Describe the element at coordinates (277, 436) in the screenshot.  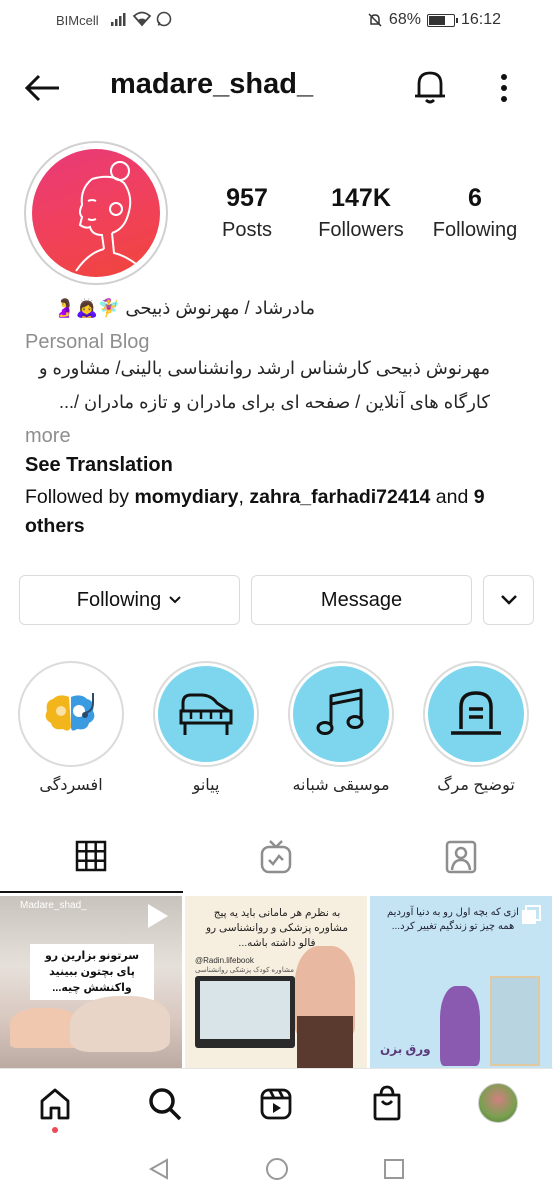
I see `bio-more-link: more` at that location.